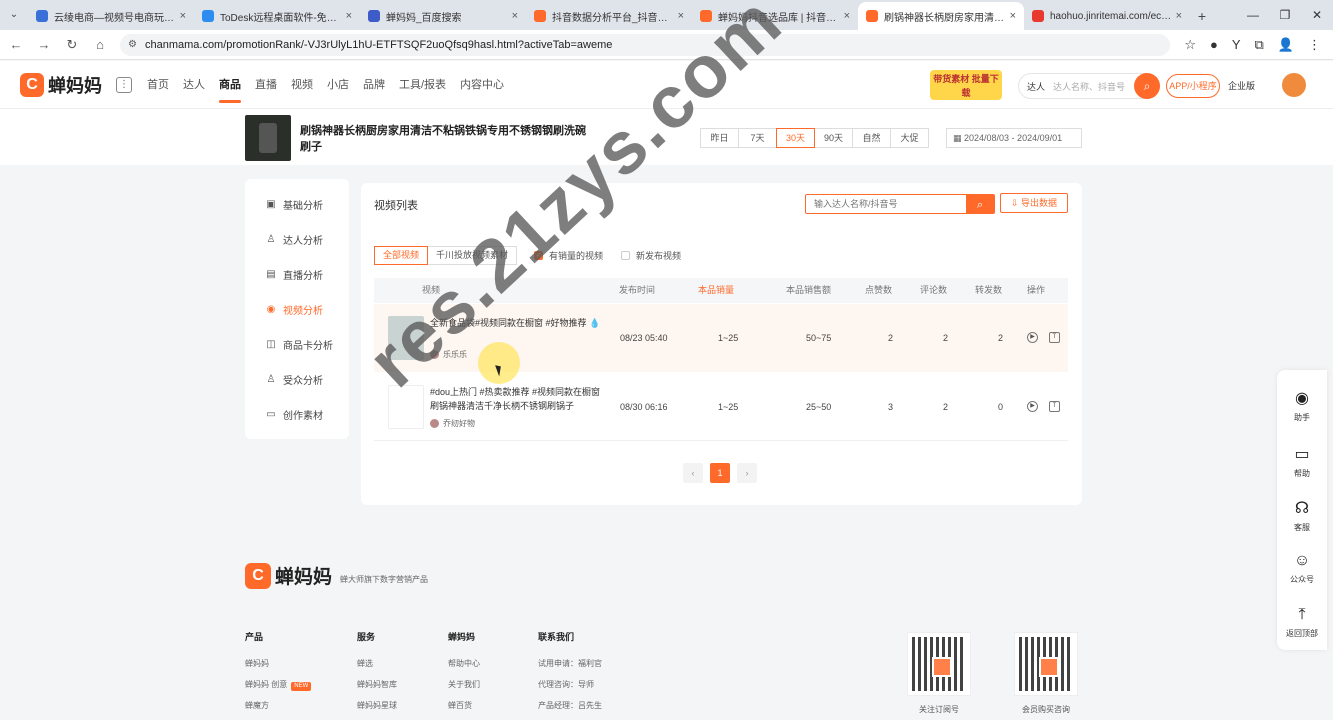  What do you see at coordinates (520, 399) in the screenshot?
I see `video-title: #dou上热门 #热卖款推荐 #视频同款在橱窗 刷锅神器清洁千净长柄不锈钢刷锅子` at bounding box center [520, 399].